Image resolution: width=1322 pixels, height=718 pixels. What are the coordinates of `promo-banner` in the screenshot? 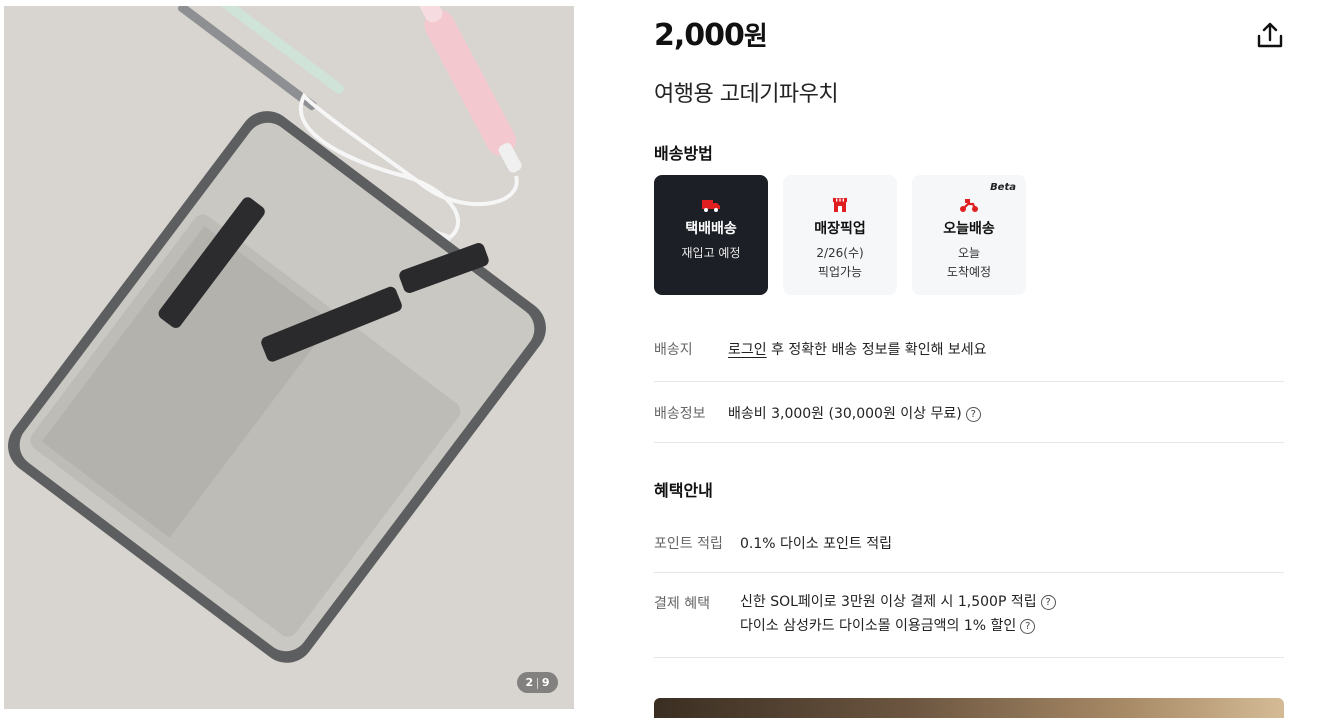 It's located at (969, 708).